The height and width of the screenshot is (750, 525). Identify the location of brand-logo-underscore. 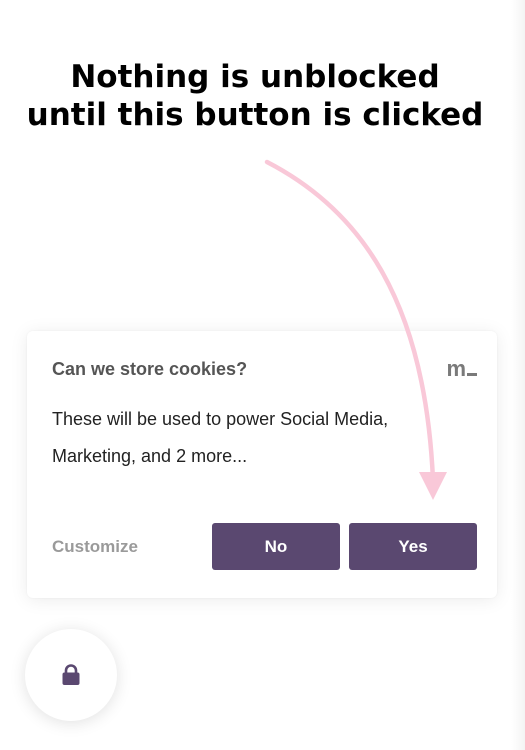
(472, 374).